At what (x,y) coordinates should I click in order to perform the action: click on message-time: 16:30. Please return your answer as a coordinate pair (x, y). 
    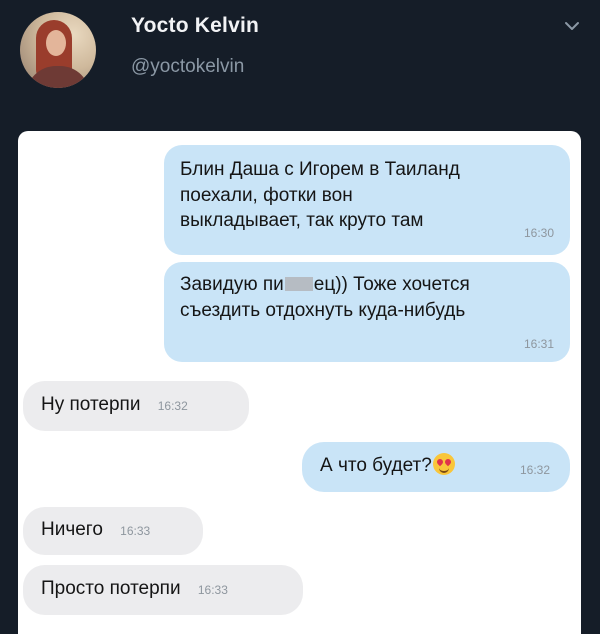
    Looking at the image, I should click on (538, 232).